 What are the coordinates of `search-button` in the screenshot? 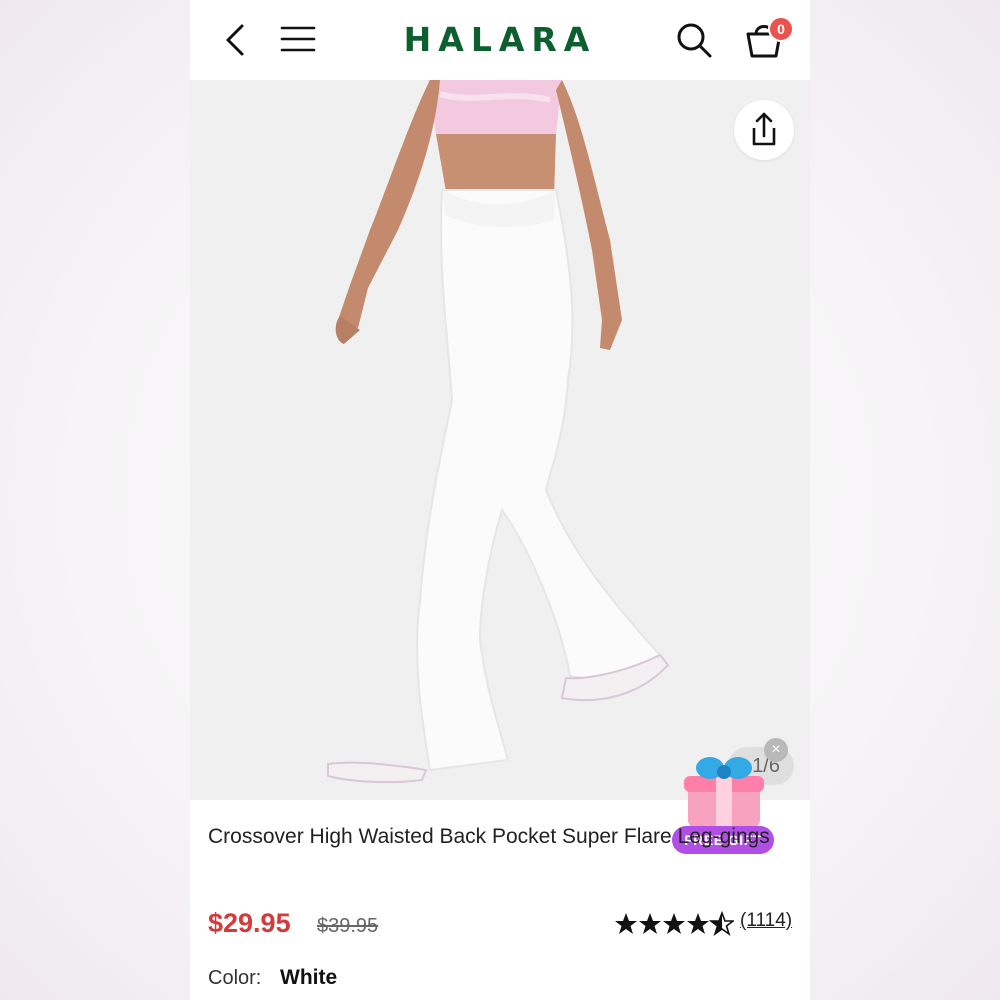 It's located at (694, 40).